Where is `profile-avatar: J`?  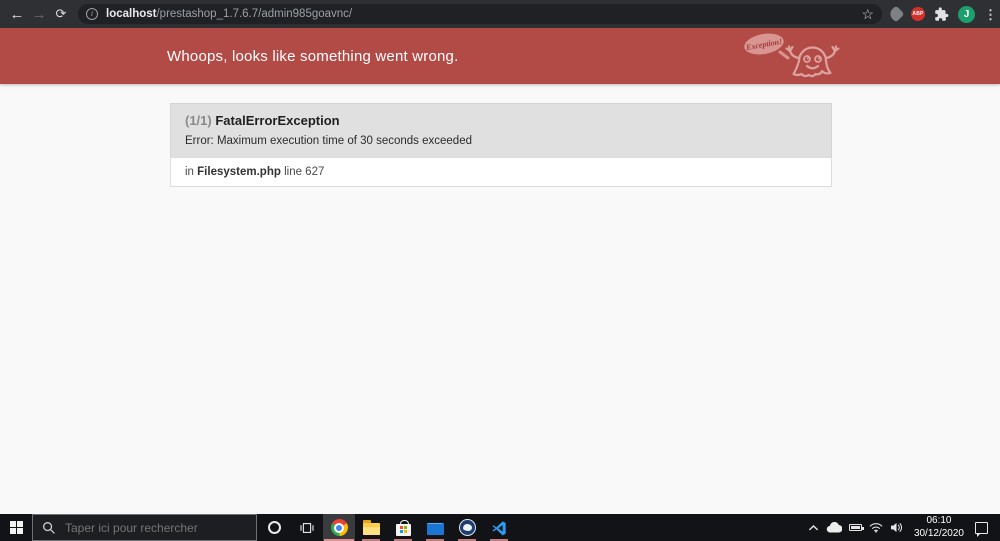
profile-avatar: J is located at coordinates (966, 14).